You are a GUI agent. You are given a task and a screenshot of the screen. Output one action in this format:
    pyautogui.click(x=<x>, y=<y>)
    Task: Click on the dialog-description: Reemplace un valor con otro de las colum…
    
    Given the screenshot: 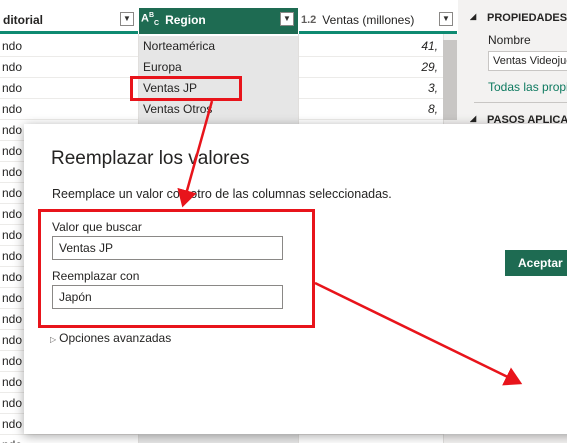 What is the action you would take?
    pyautogui.click(x=222, y=194)
    